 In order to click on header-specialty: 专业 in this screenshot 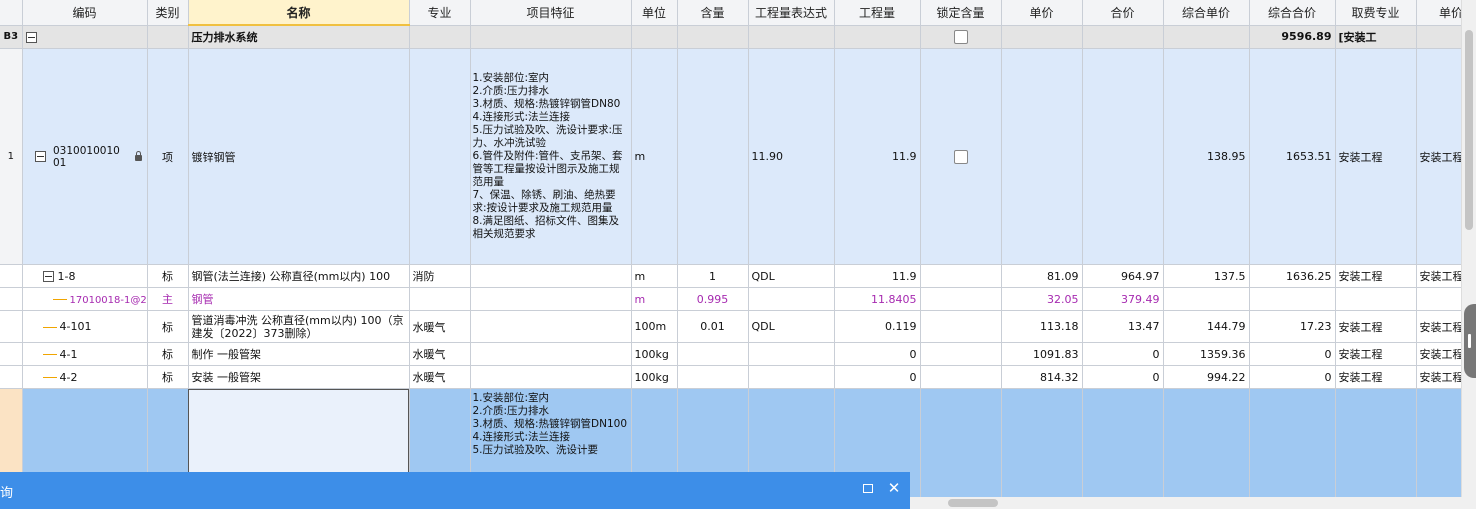, I will do `click(440, 13)`.